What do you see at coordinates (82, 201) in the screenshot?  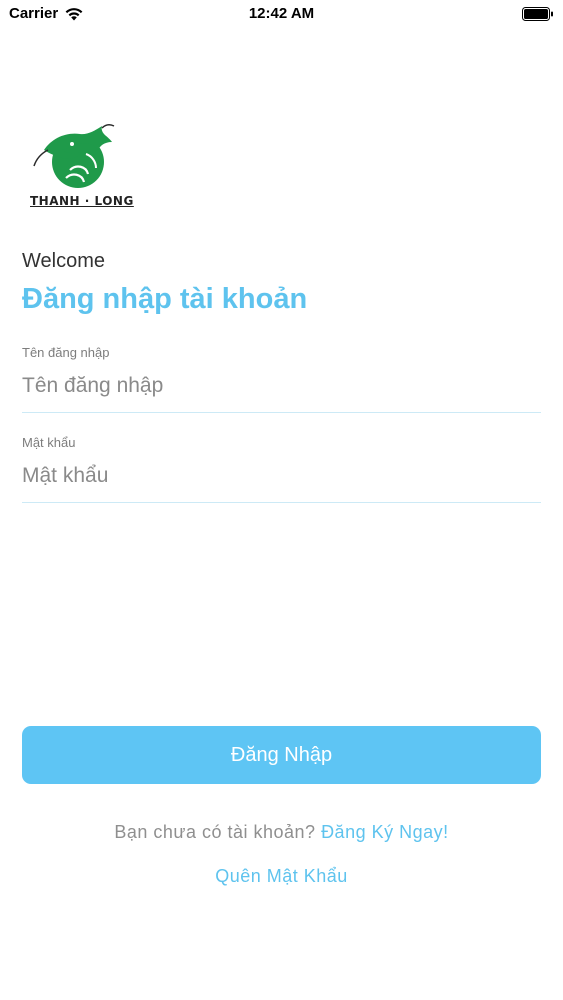 I see `logo-wordmark: THANH · LONG` at bounding box center [82, 201].